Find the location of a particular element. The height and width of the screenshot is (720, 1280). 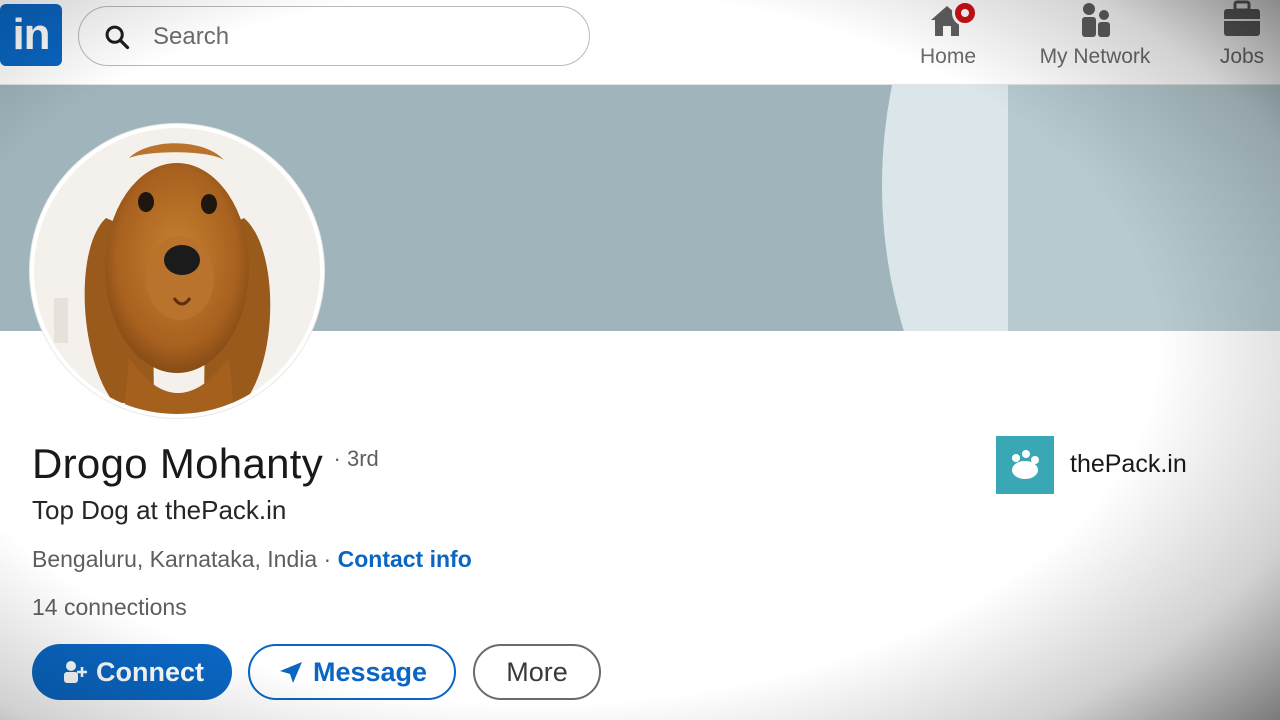

company-logo is located at coordinates (1025, 465).